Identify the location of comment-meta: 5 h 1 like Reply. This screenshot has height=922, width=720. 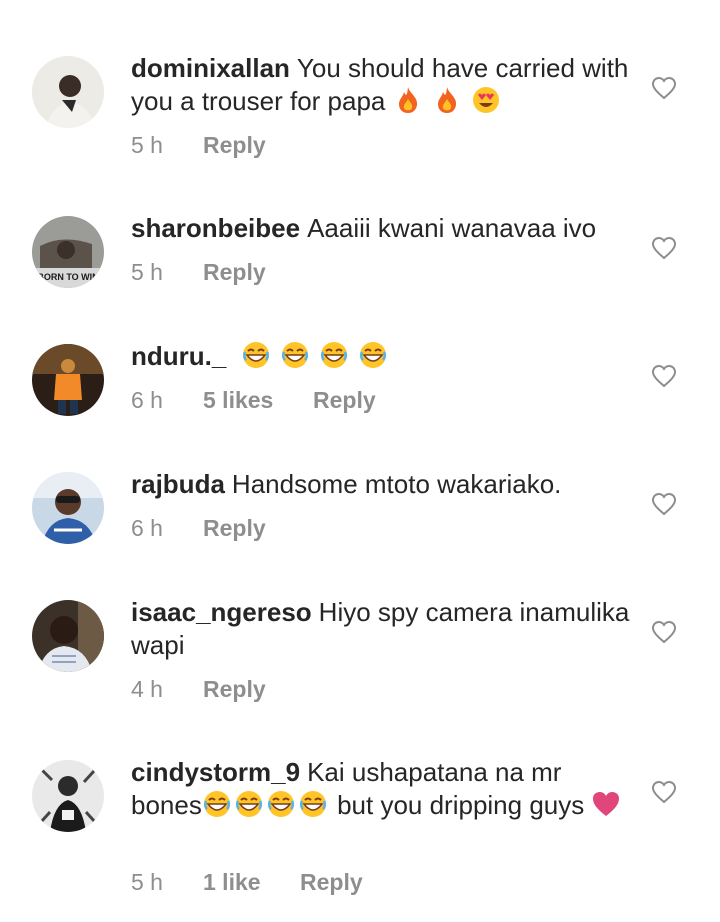
(247, 882).